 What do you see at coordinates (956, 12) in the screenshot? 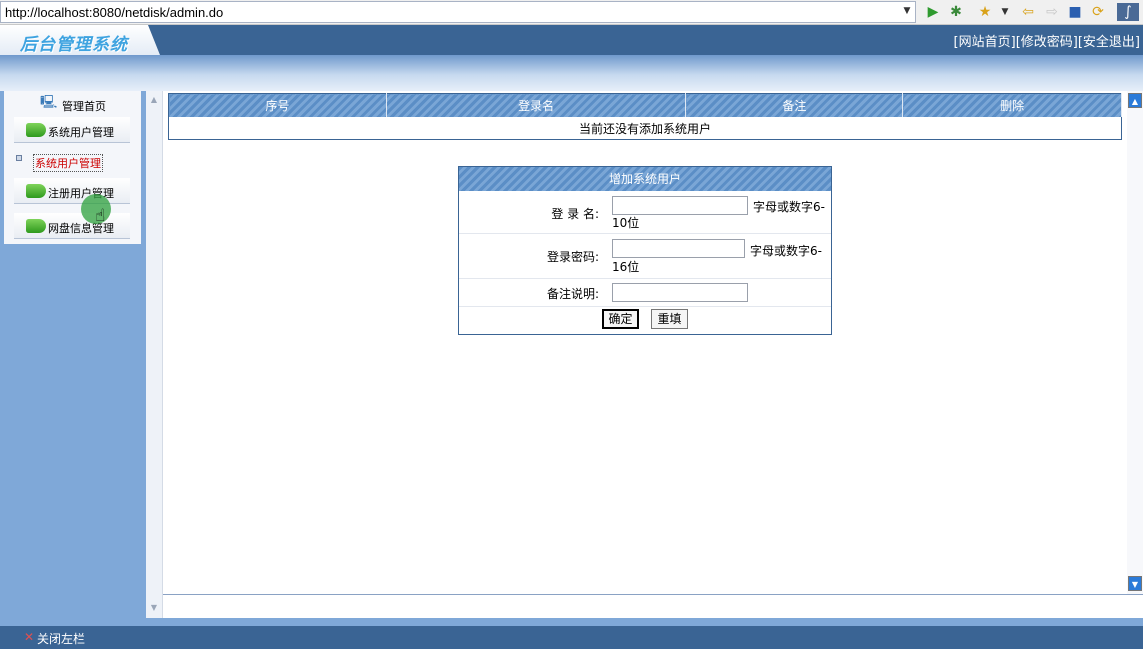
I see `debug-icon: ✱` at bounding box center [956, 12].